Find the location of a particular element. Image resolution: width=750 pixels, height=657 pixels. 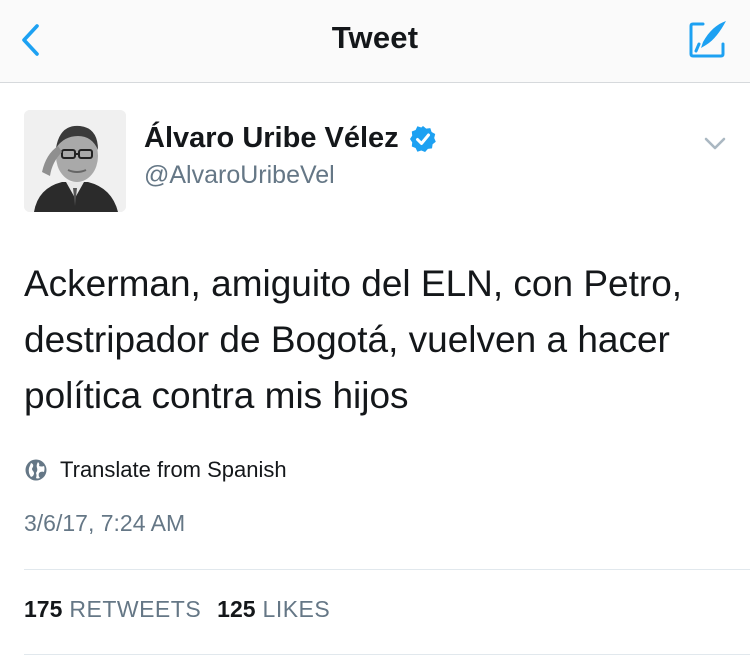

author-name-text: Álvaro Uribe Vélez is located at coordinates (271, 138).